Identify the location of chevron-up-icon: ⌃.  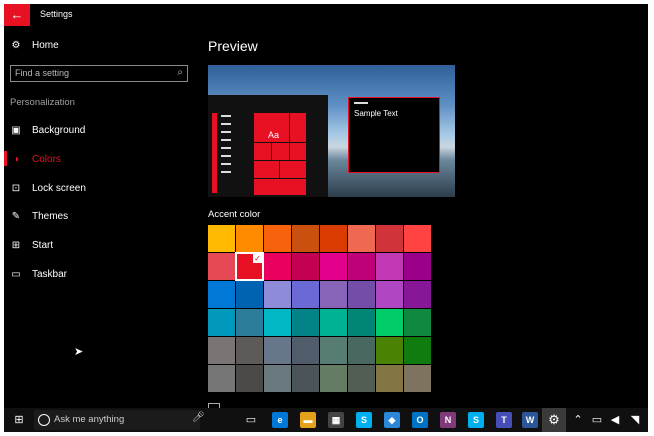
(578, 420).